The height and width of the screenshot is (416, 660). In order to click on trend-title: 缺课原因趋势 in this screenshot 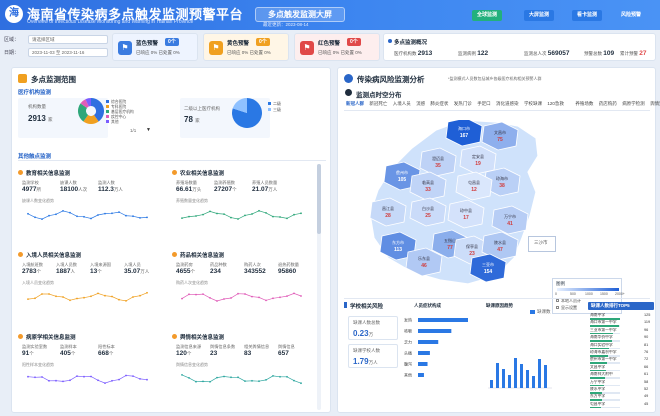, I will do `click(499, 305)`.